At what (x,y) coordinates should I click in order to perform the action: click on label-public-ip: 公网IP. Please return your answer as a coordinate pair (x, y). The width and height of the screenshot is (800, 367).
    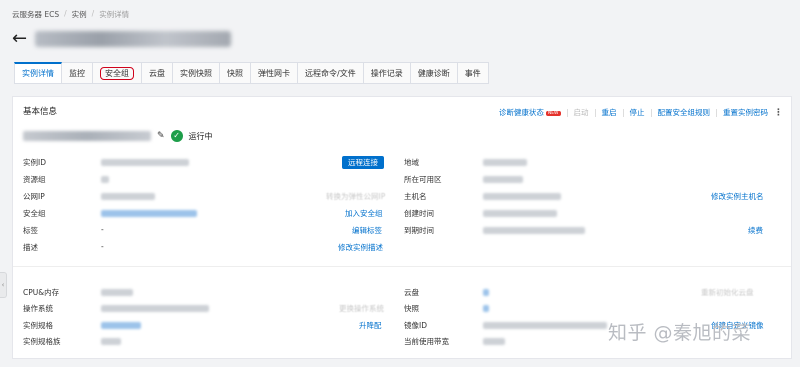
    Looking at the image, I should click on (34, 196).